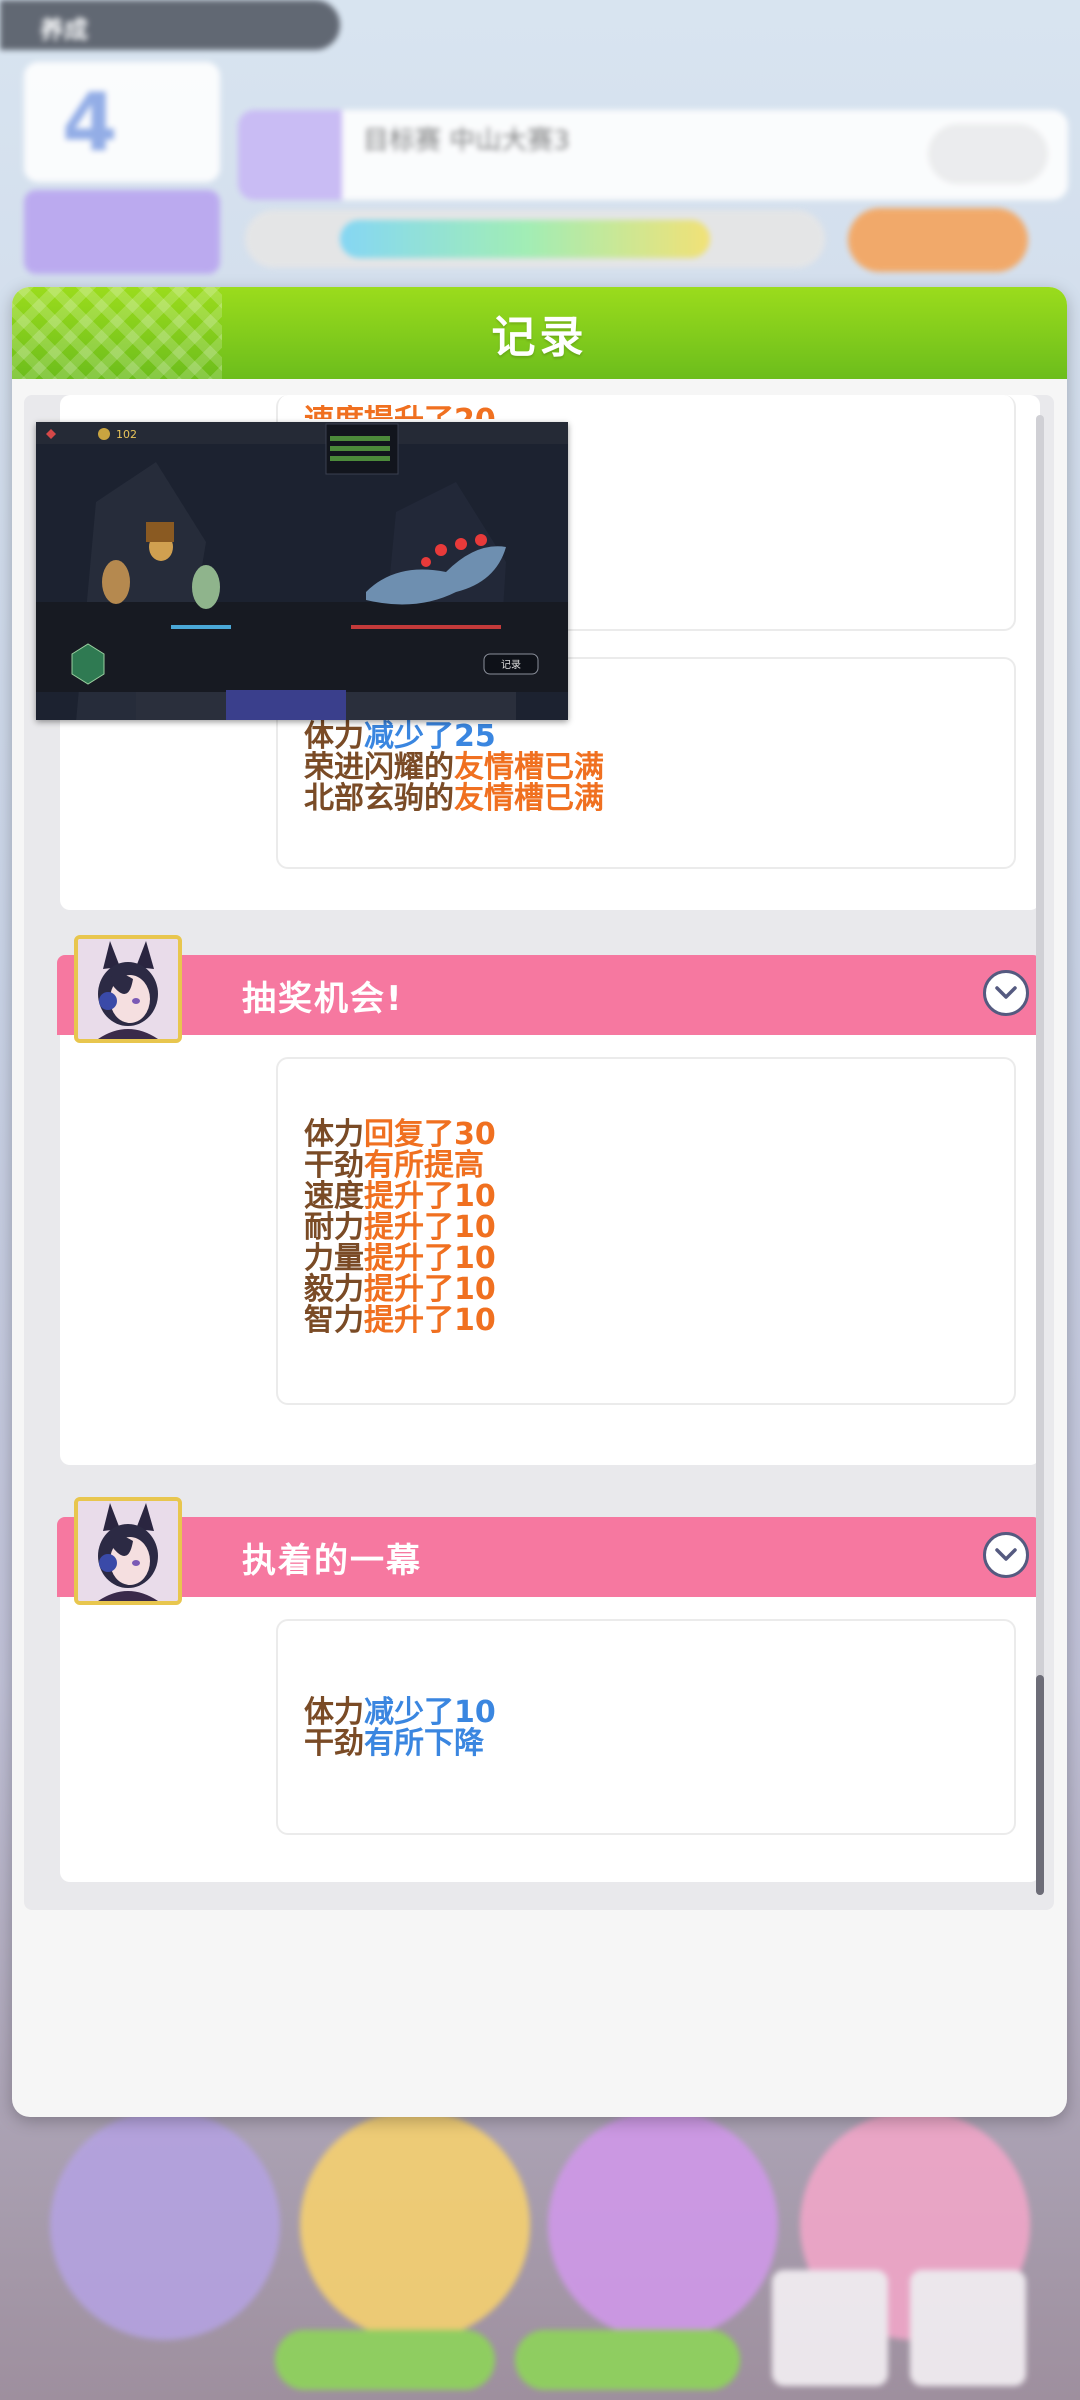 The height and width of the screenshot is (2400, 1080). I want to click on background-goal-icon, so click(290, 155).